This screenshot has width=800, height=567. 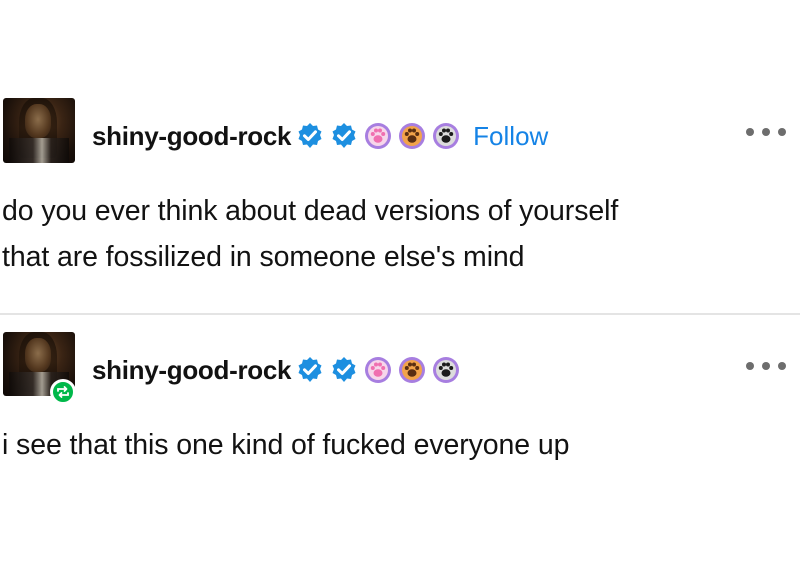 I want to click on post-divider, so click(x=400, y=314).